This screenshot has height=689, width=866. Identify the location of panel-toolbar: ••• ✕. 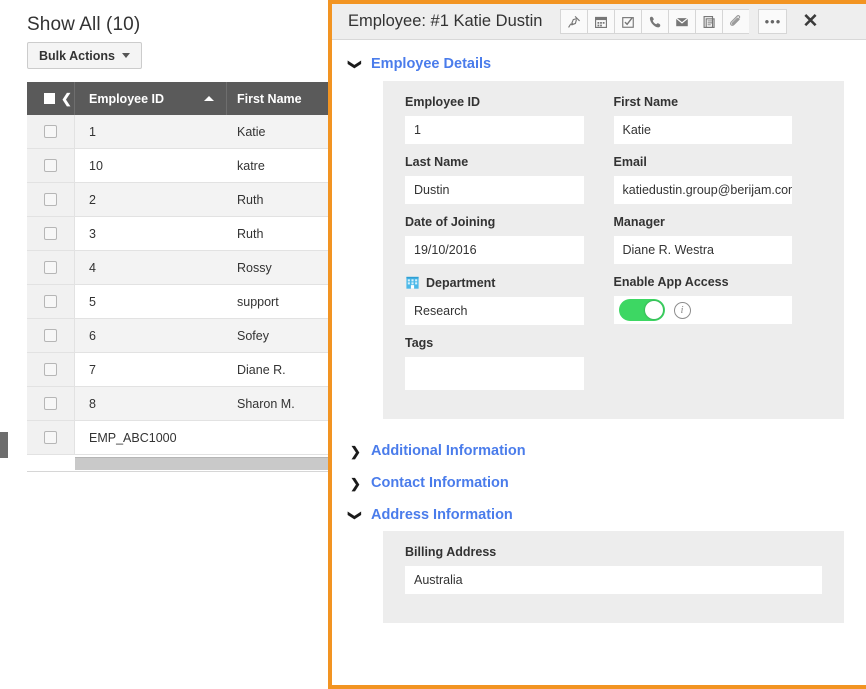
(690, 21).